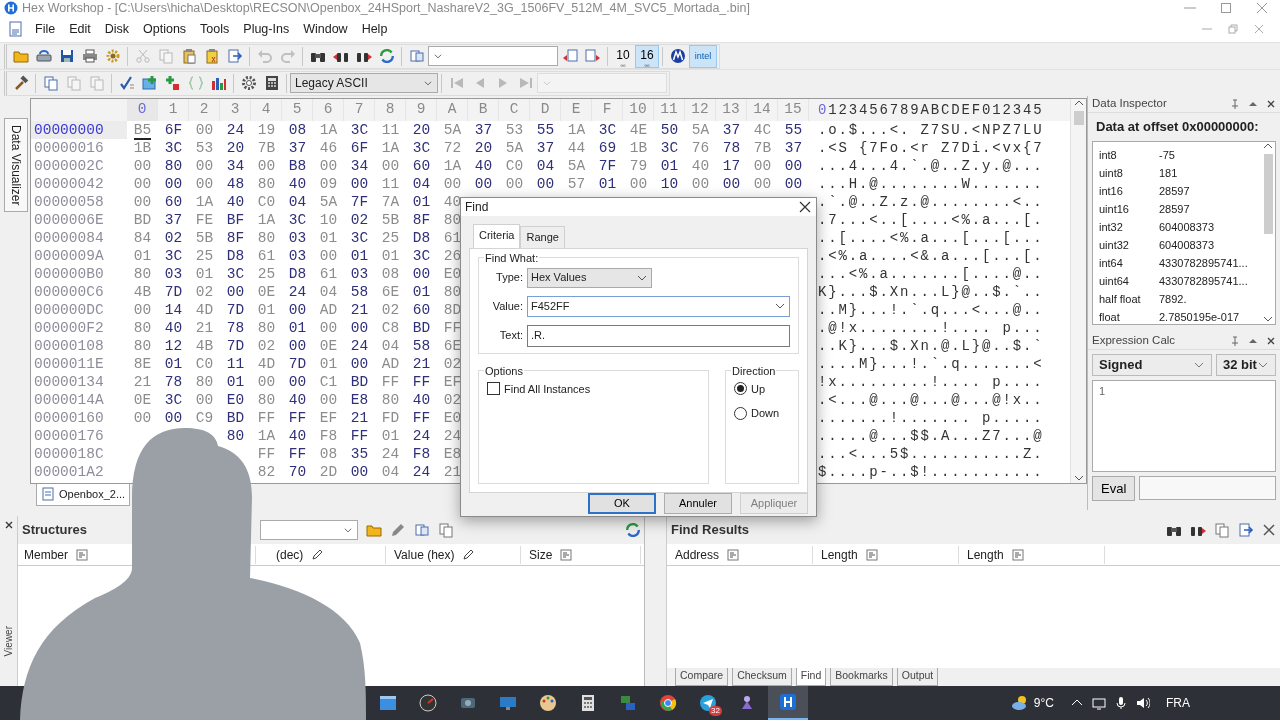 The height and width of the screenshot is (720, 1280). Describe the element at coordinates (452, 382) in the screenshot. I see `hex-byte: EF` at that location.